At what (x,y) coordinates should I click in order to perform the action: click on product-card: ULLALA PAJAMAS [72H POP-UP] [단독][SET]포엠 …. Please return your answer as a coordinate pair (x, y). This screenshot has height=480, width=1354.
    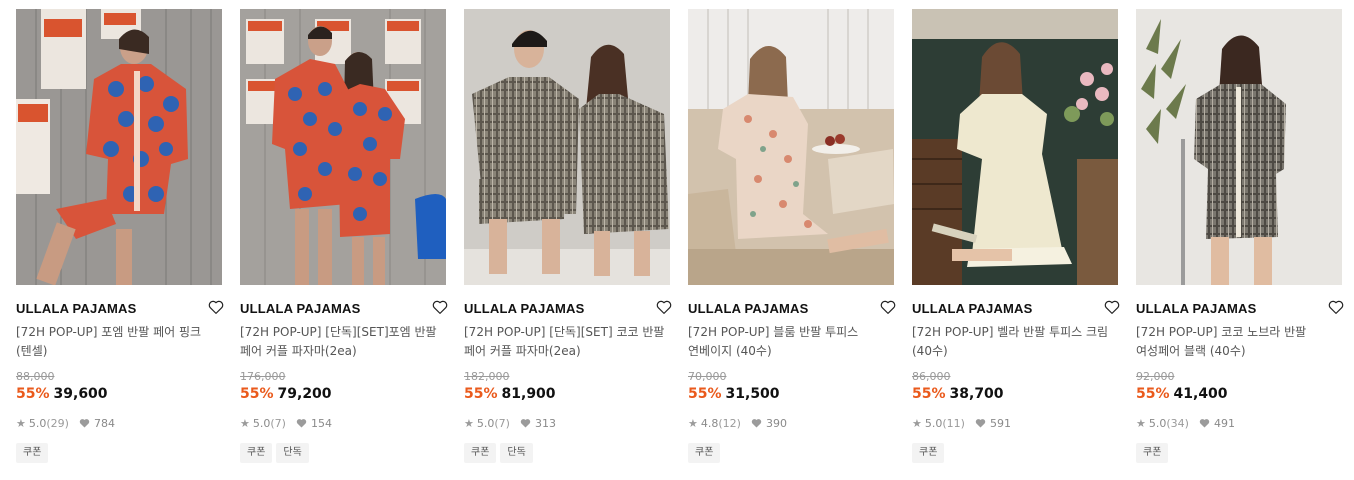
    Looking at the image, I should click on (344, 236).